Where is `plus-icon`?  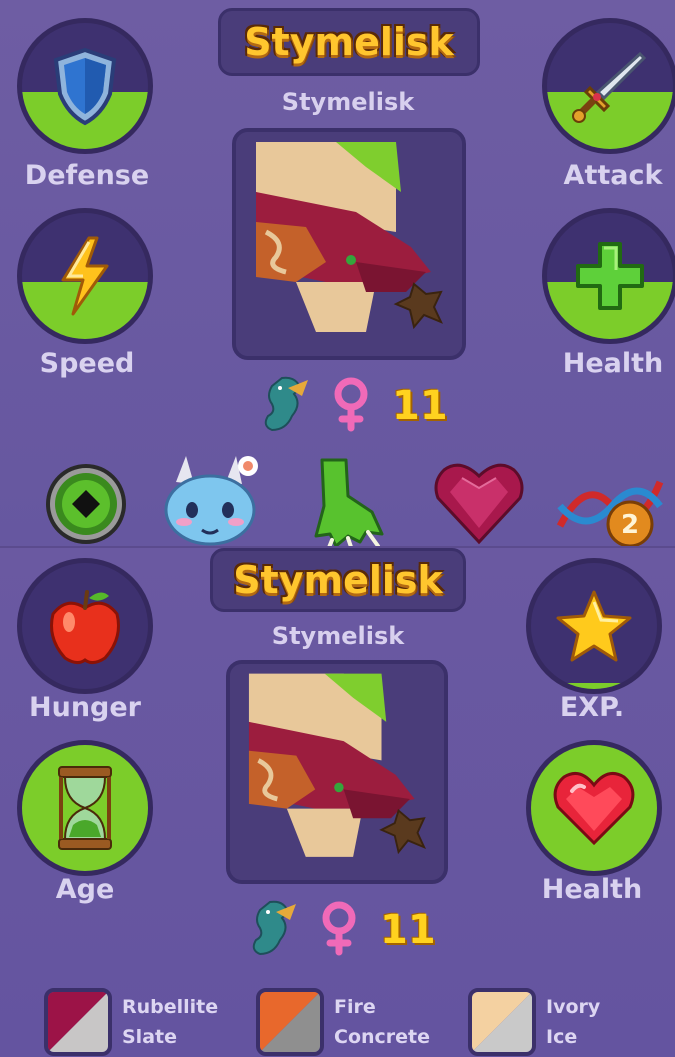 plus-icon is located at coordinates (610, 276).